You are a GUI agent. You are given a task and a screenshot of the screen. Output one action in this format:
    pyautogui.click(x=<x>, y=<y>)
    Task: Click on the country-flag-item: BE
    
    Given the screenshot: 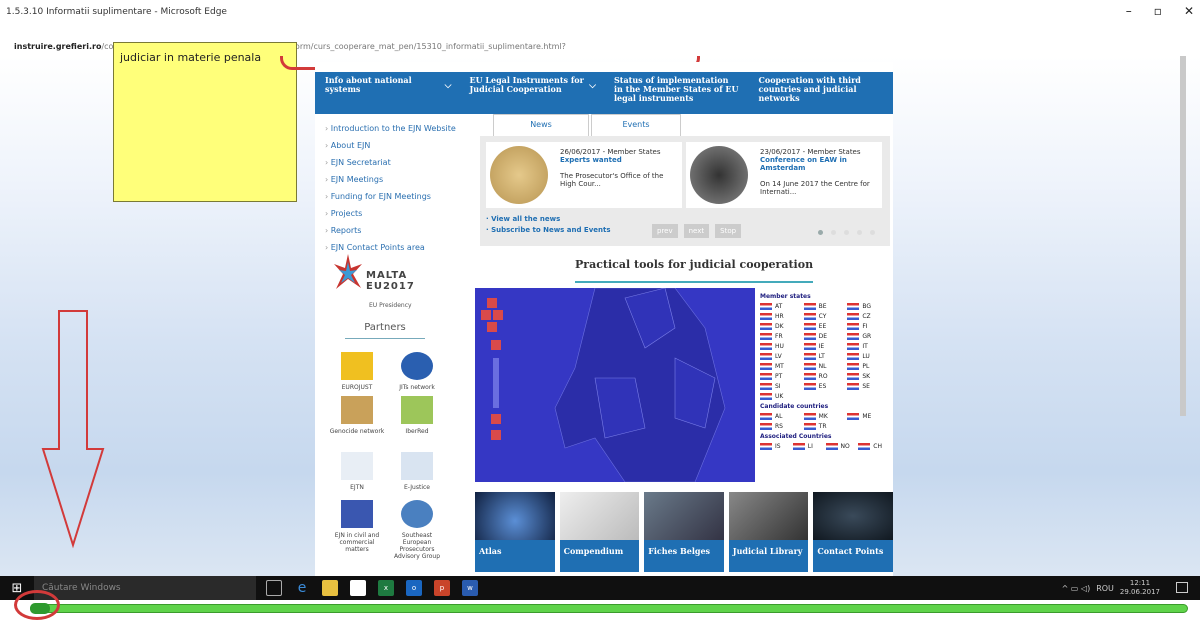 What is the action you would take?
    pyautogui.click(x=824, y=306)
    